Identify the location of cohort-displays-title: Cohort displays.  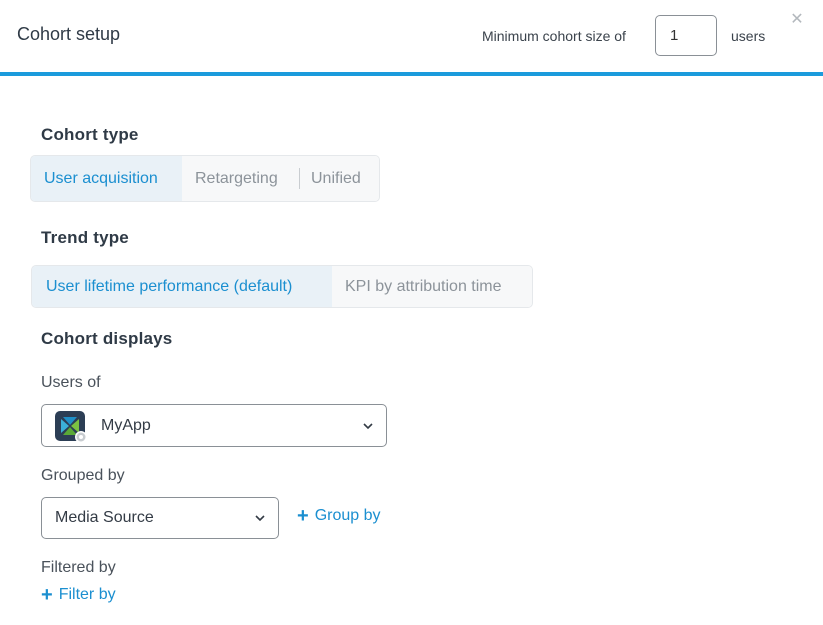
(107, 338).